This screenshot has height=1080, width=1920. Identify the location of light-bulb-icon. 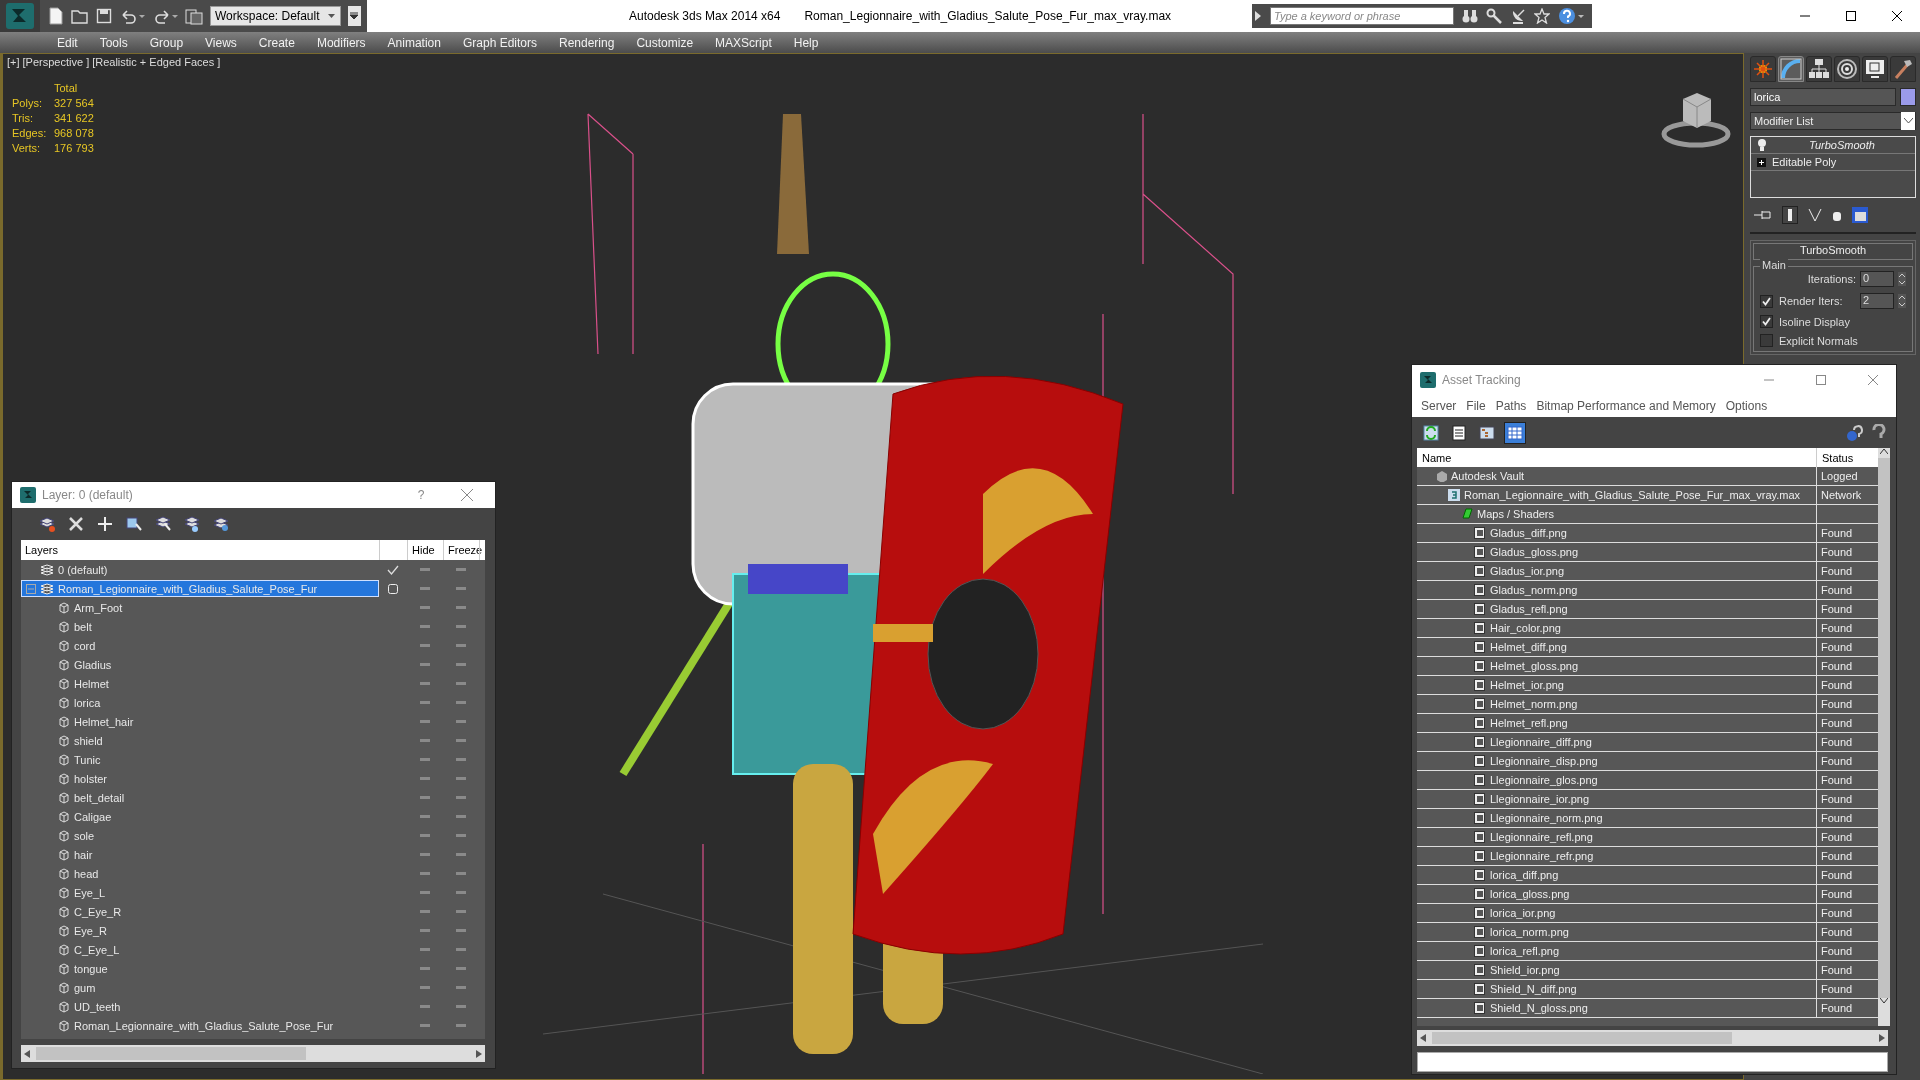
(1762, 145).